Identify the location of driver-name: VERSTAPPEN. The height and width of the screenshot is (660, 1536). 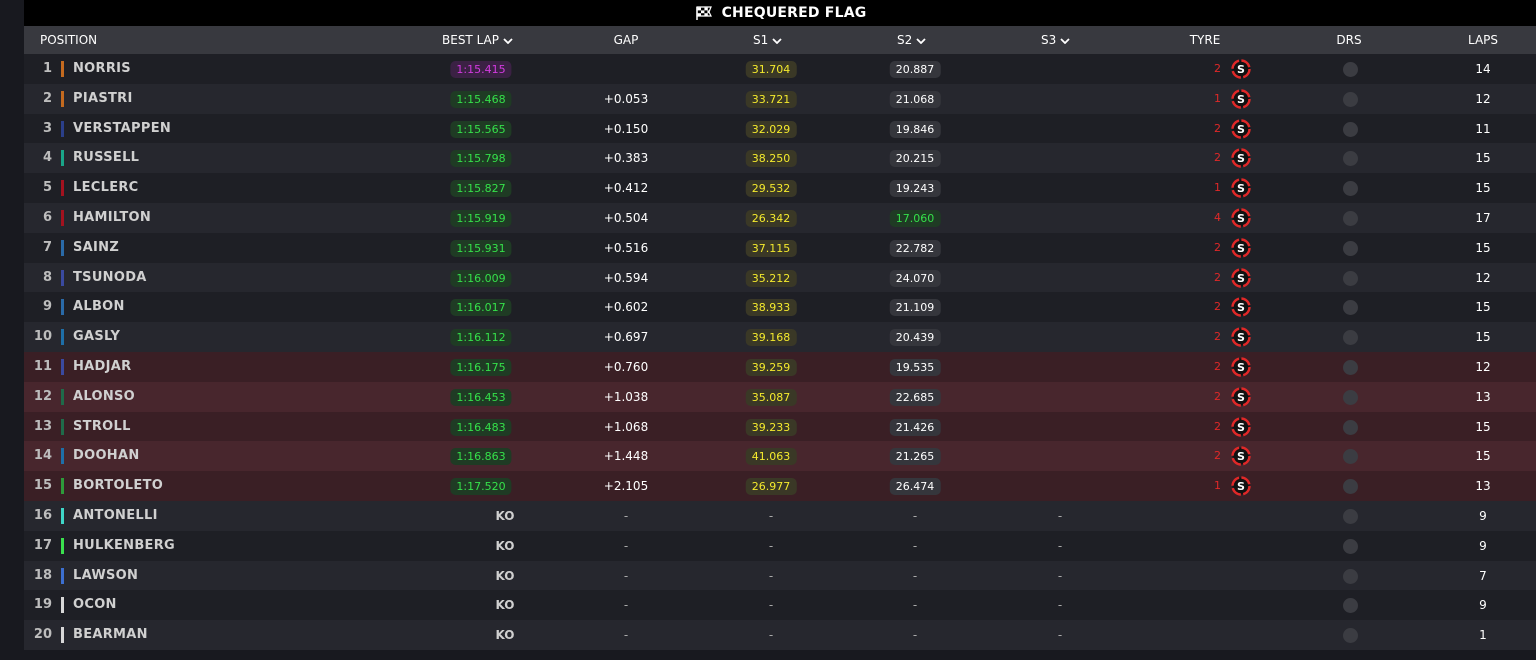
(122, 129).